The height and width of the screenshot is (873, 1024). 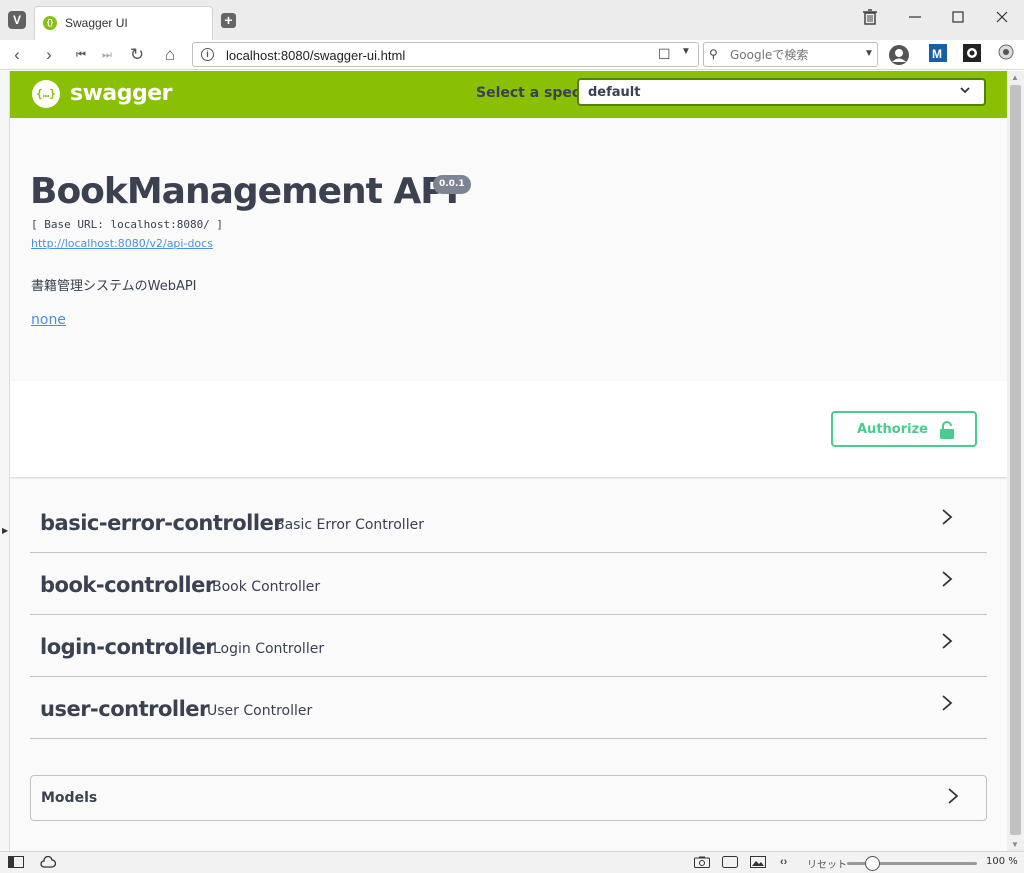 I want to click on authorize-label: Authorize, so click(x=892, y=429).